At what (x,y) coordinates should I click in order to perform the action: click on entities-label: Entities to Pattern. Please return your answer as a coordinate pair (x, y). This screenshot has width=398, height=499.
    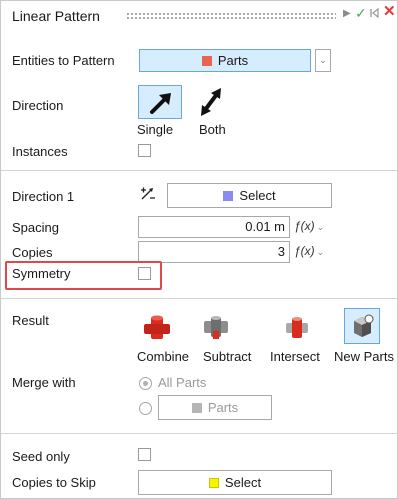
    Looking at the image, I should click on (63, 60).